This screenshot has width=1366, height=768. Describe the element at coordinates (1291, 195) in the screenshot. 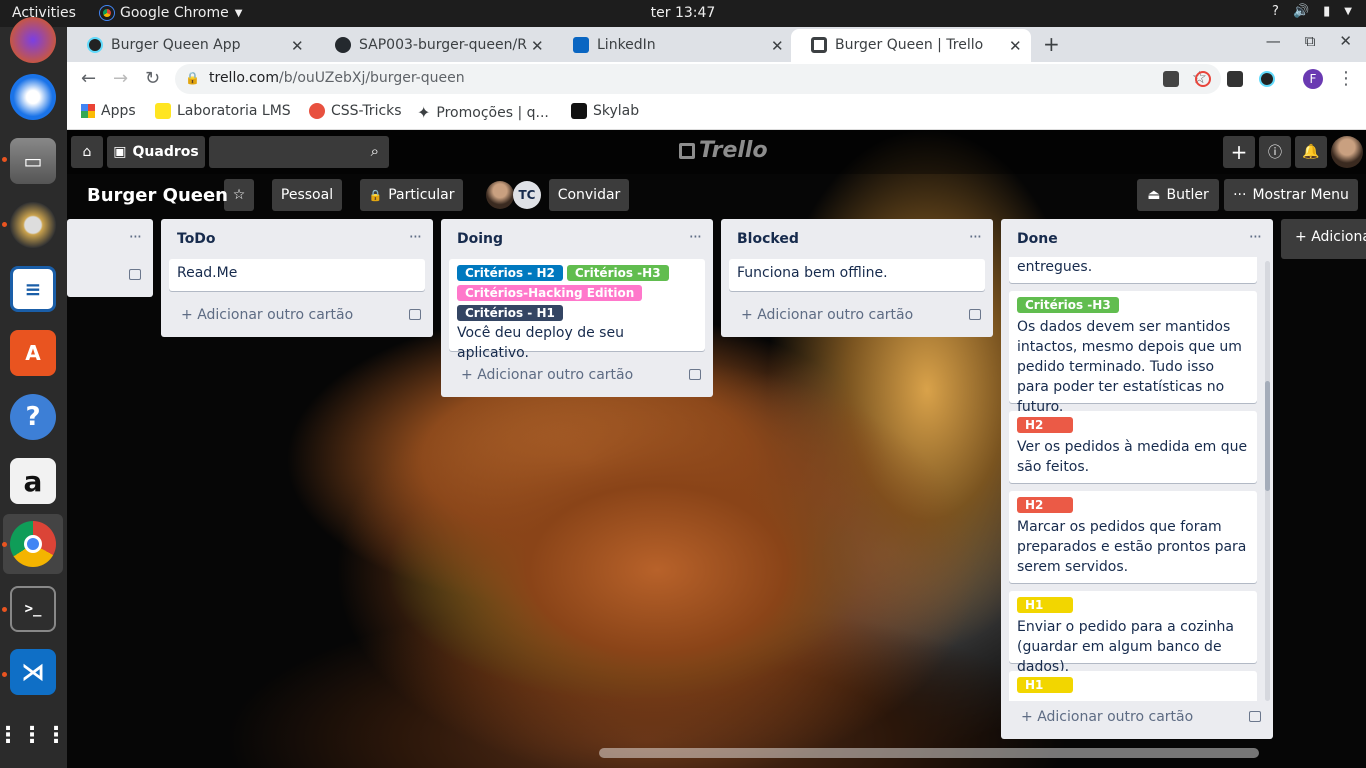

I see `show-menu-button: ··· Mostrar Menu` at that location.